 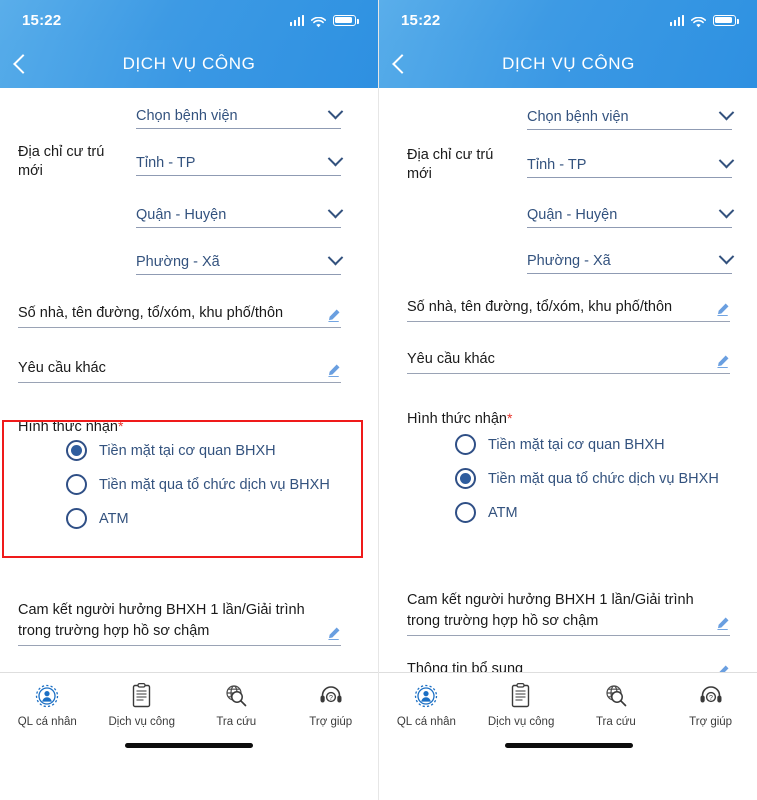 I want to click on title-bar-right: DỊCH VỤ CÔNG, so click(x=568, y=64).